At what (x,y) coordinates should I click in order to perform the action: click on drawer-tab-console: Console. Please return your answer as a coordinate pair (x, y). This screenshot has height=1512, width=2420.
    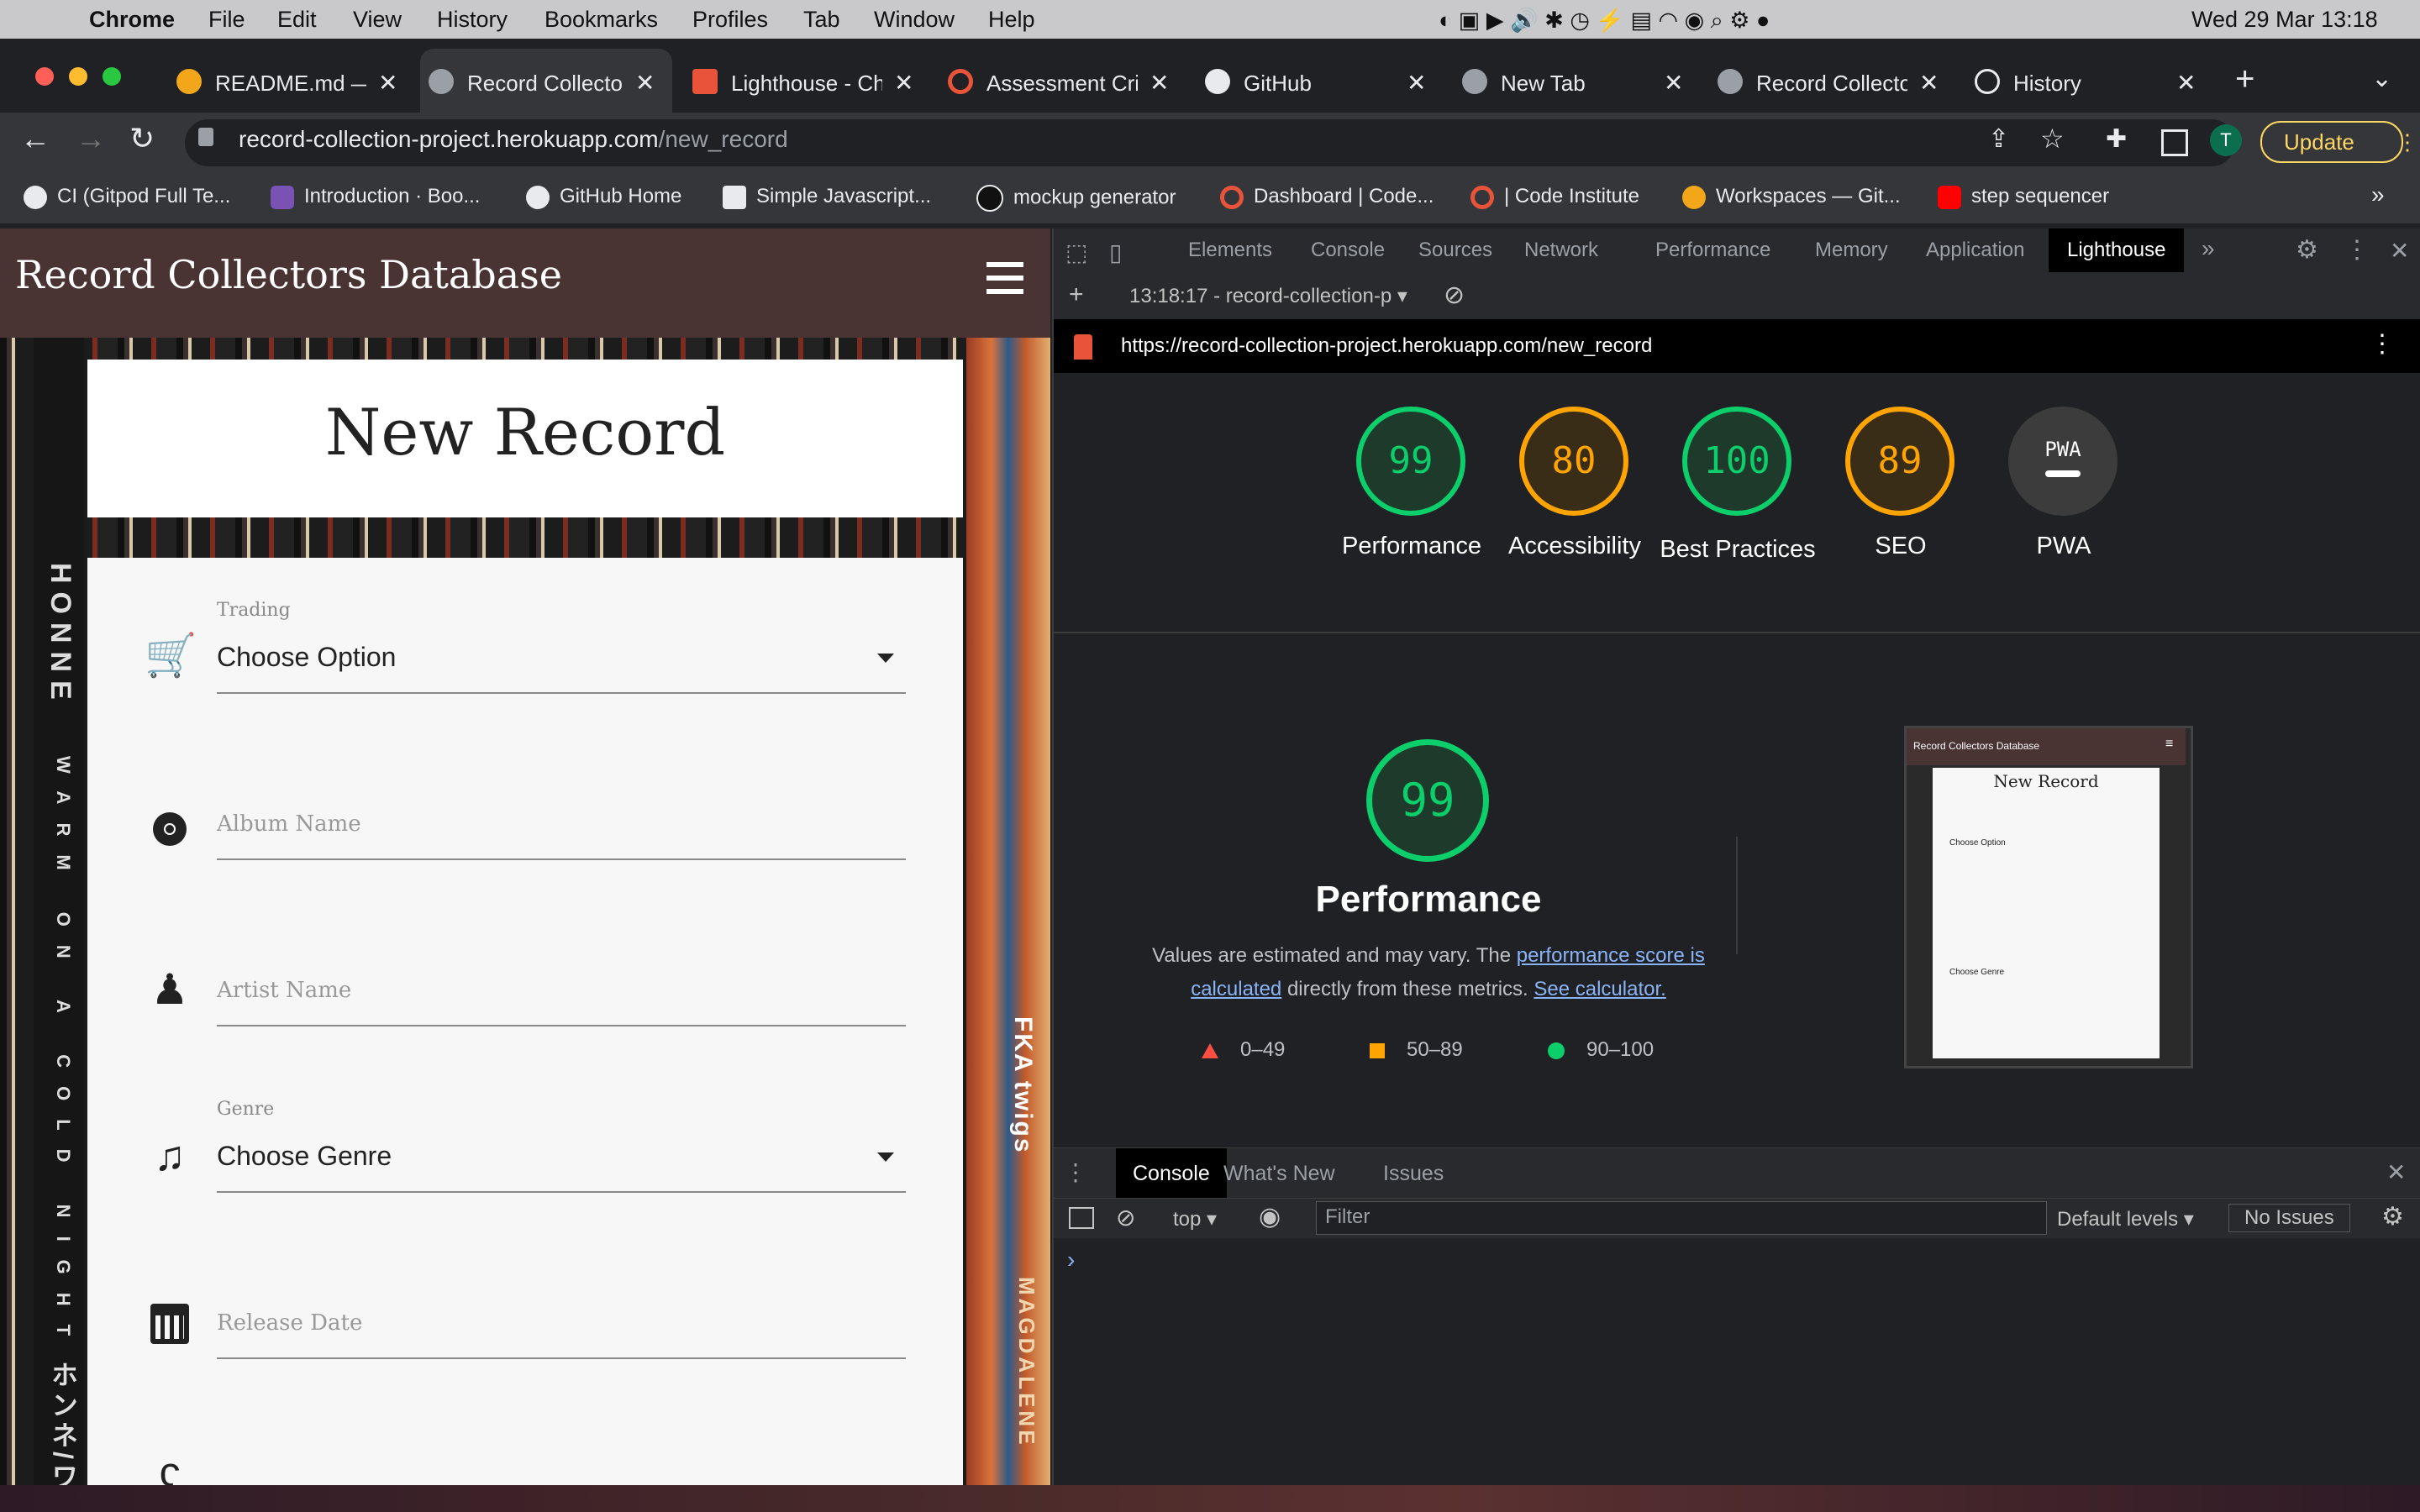
    Looking at the image, I should click on (1171, 1173).